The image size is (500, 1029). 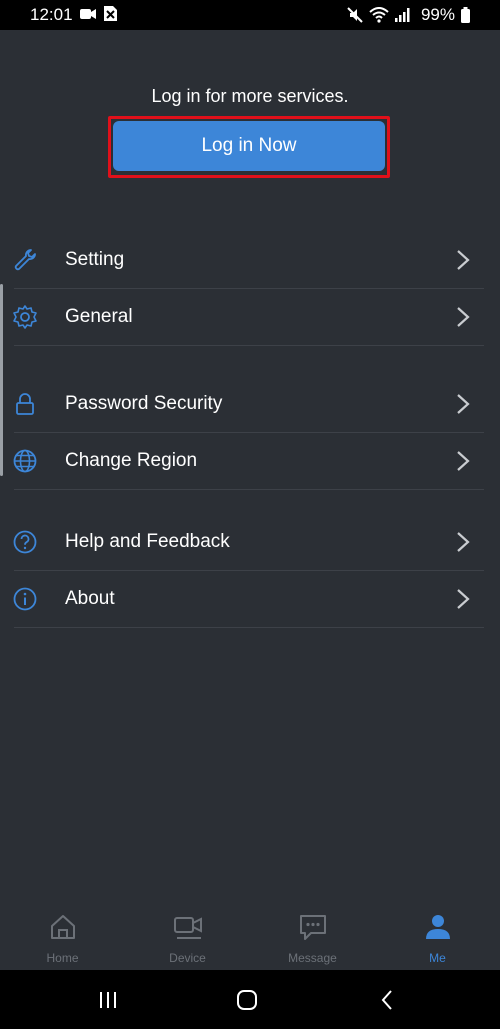 I want to click on tab-me: Me, so click(x=437, y=932).